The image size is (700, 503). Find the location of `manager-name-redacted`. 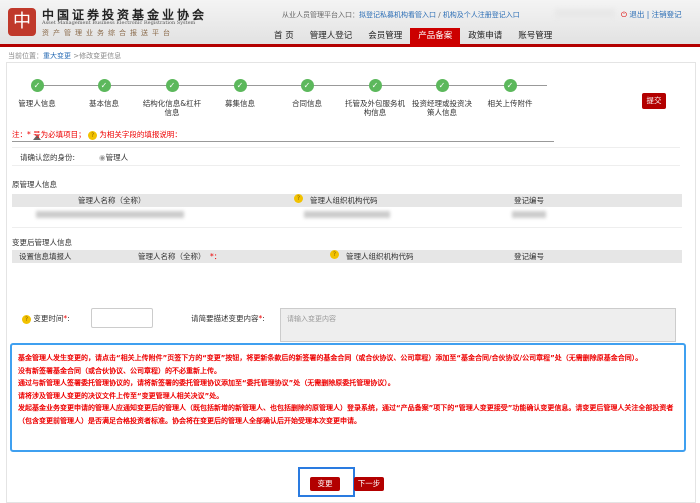

manager-name-redacted is located at coordinates (110, 214).